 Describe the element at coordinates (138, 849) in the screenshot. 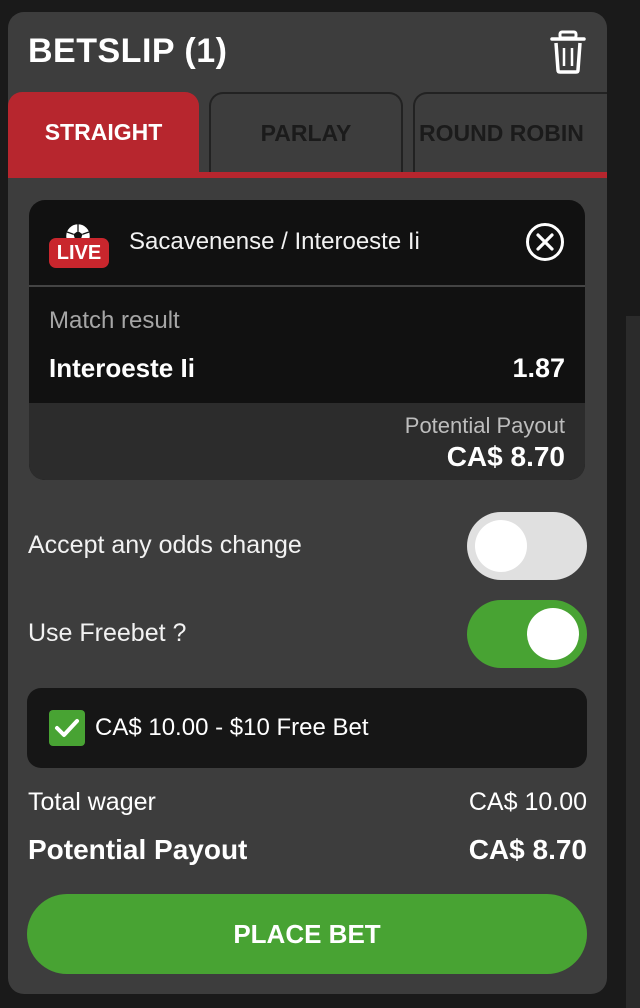

I see `potential-payout-label: Potential Payout` at that location.